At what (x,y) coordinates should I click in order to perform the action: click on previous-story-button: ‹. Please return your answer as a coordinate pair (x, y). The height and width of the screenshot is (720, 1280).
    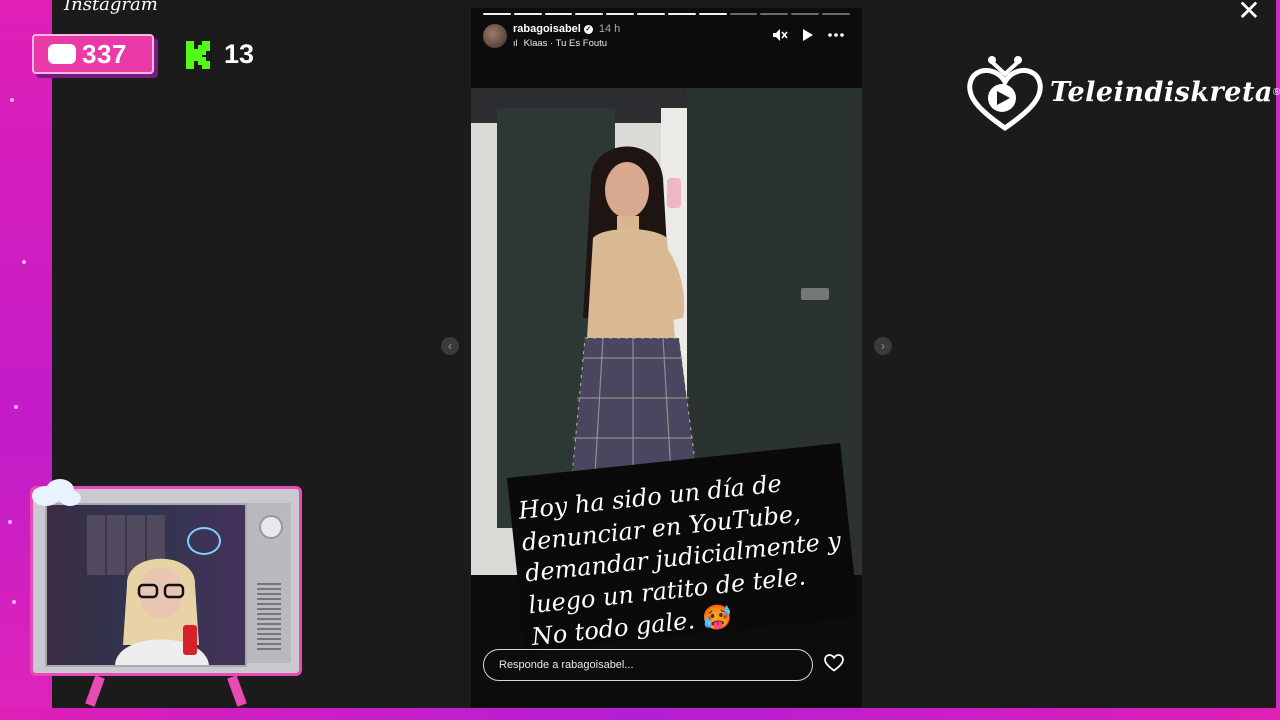
    Looking at the image, I should click on (450, 346).